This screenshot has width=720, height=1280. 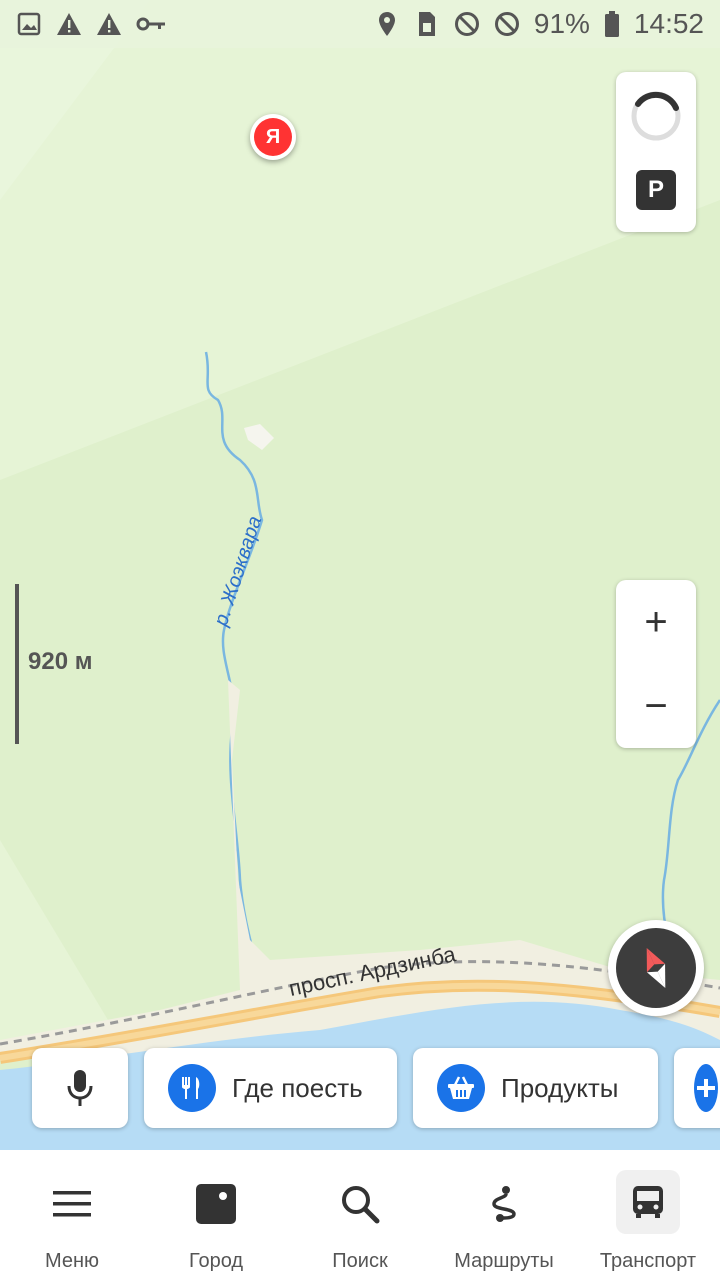 I want to click on quick-chips: Где поесть Продукты, so click(x=360, y=1088).